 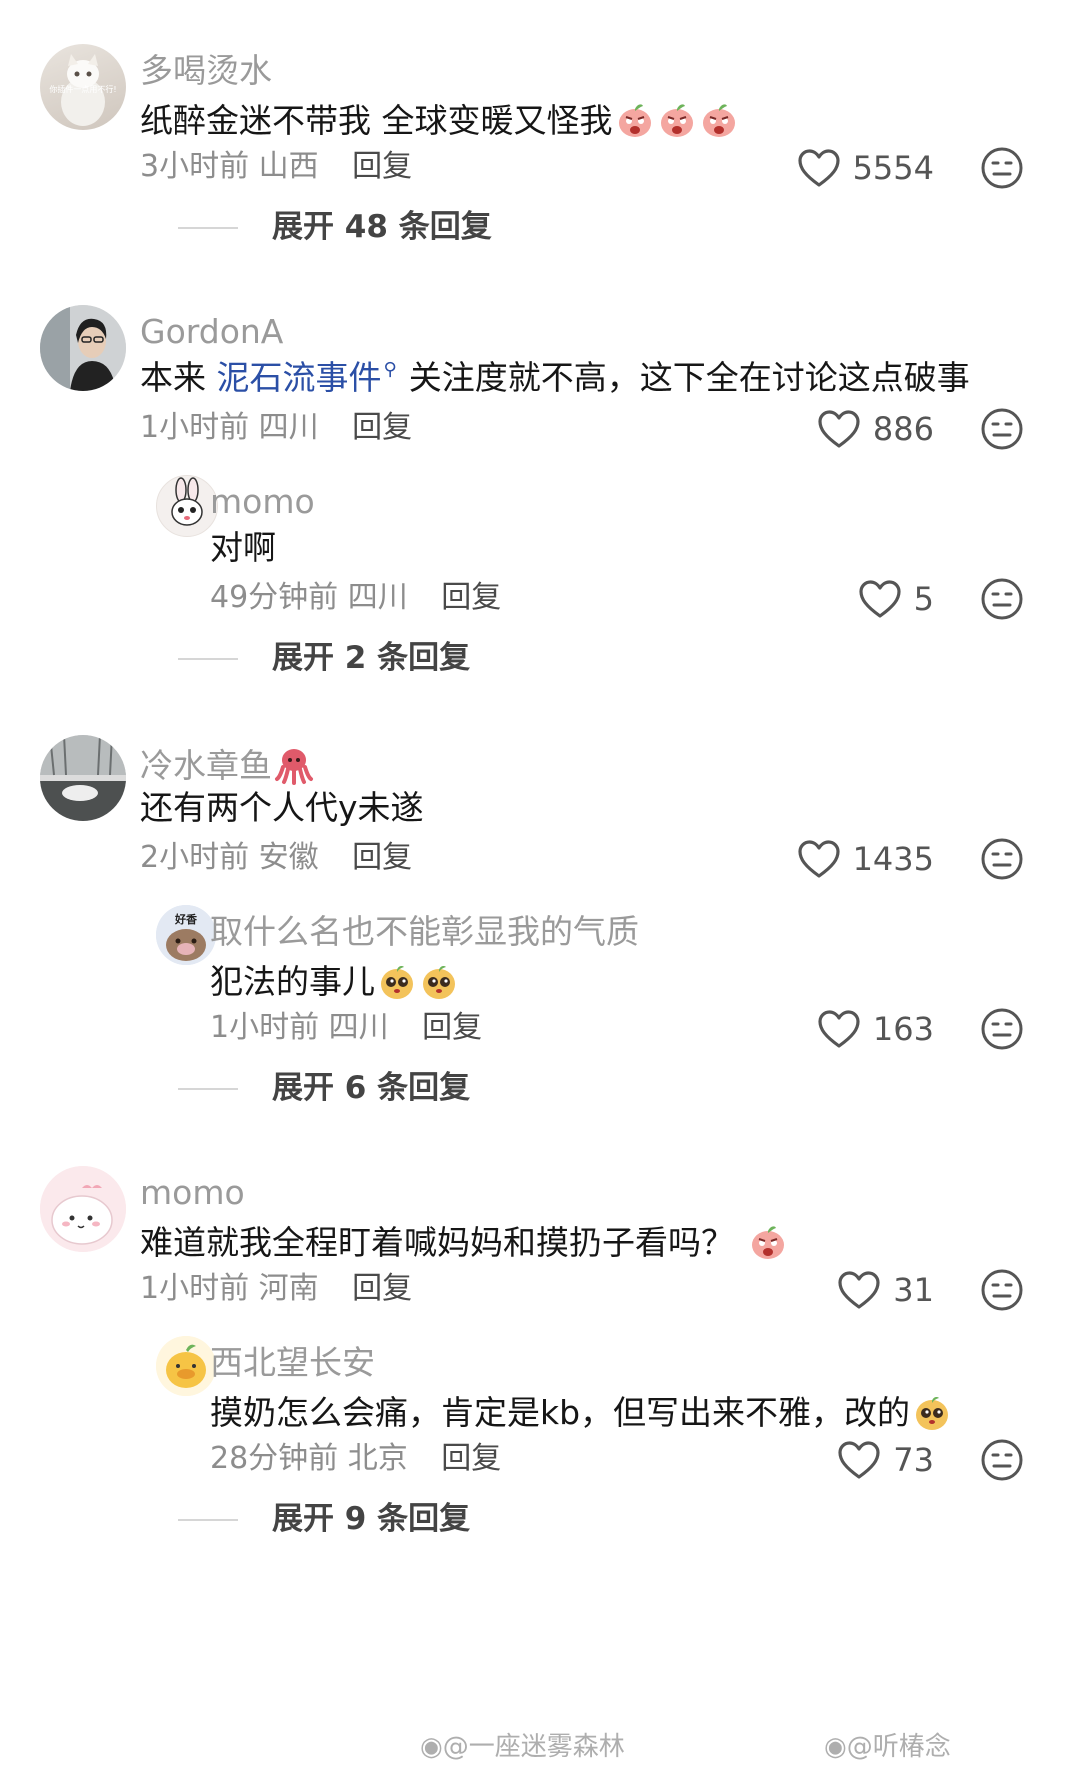 What do you see at coordinates (923, 599) in the screenshot?
I see `like-count: 5` at bounding box center [923, 599].